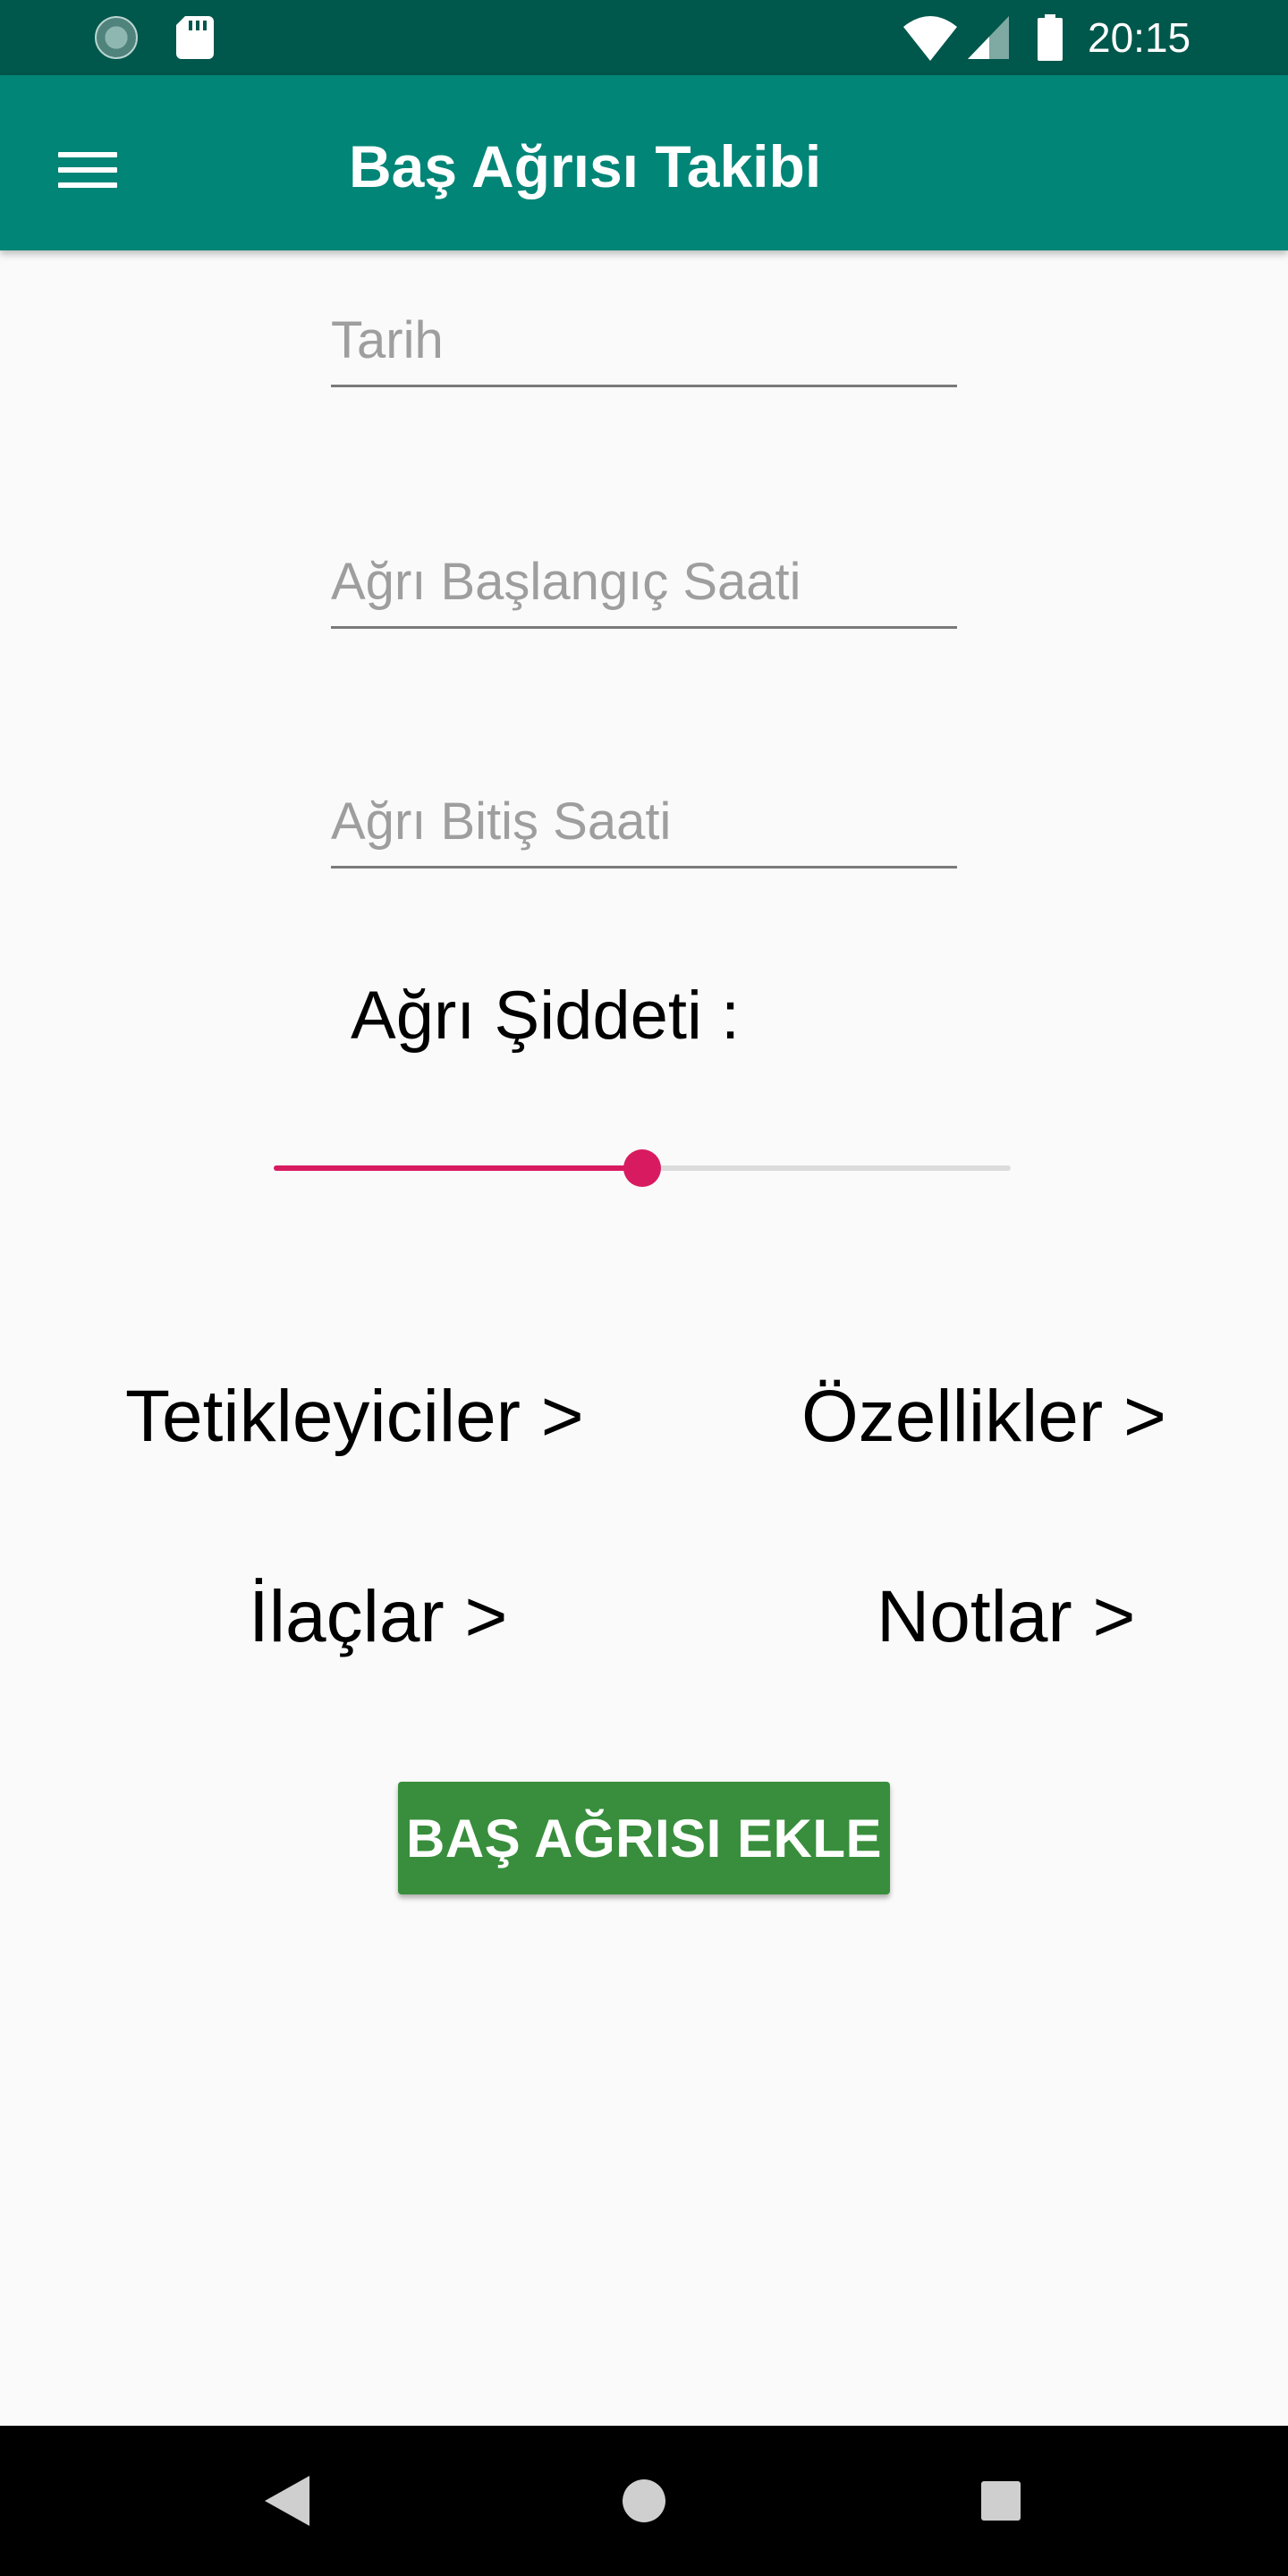  I want to click on slider-thumb, so click(642, 1168).